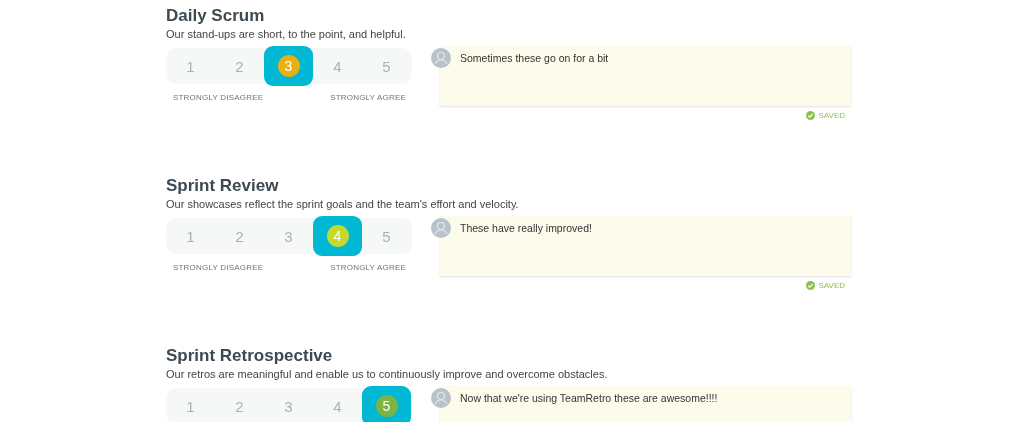  Describe the element at coordinates (645, 76) in the screenshot. I see `comment-field: Sometimes these go on for a bit` at that location.